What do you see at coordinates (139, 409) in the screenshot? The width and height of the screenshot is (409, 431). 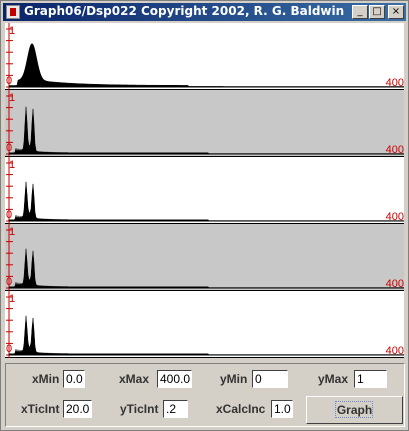 I see `yticint-label: yTicInt` at bounding box center [139, 409].